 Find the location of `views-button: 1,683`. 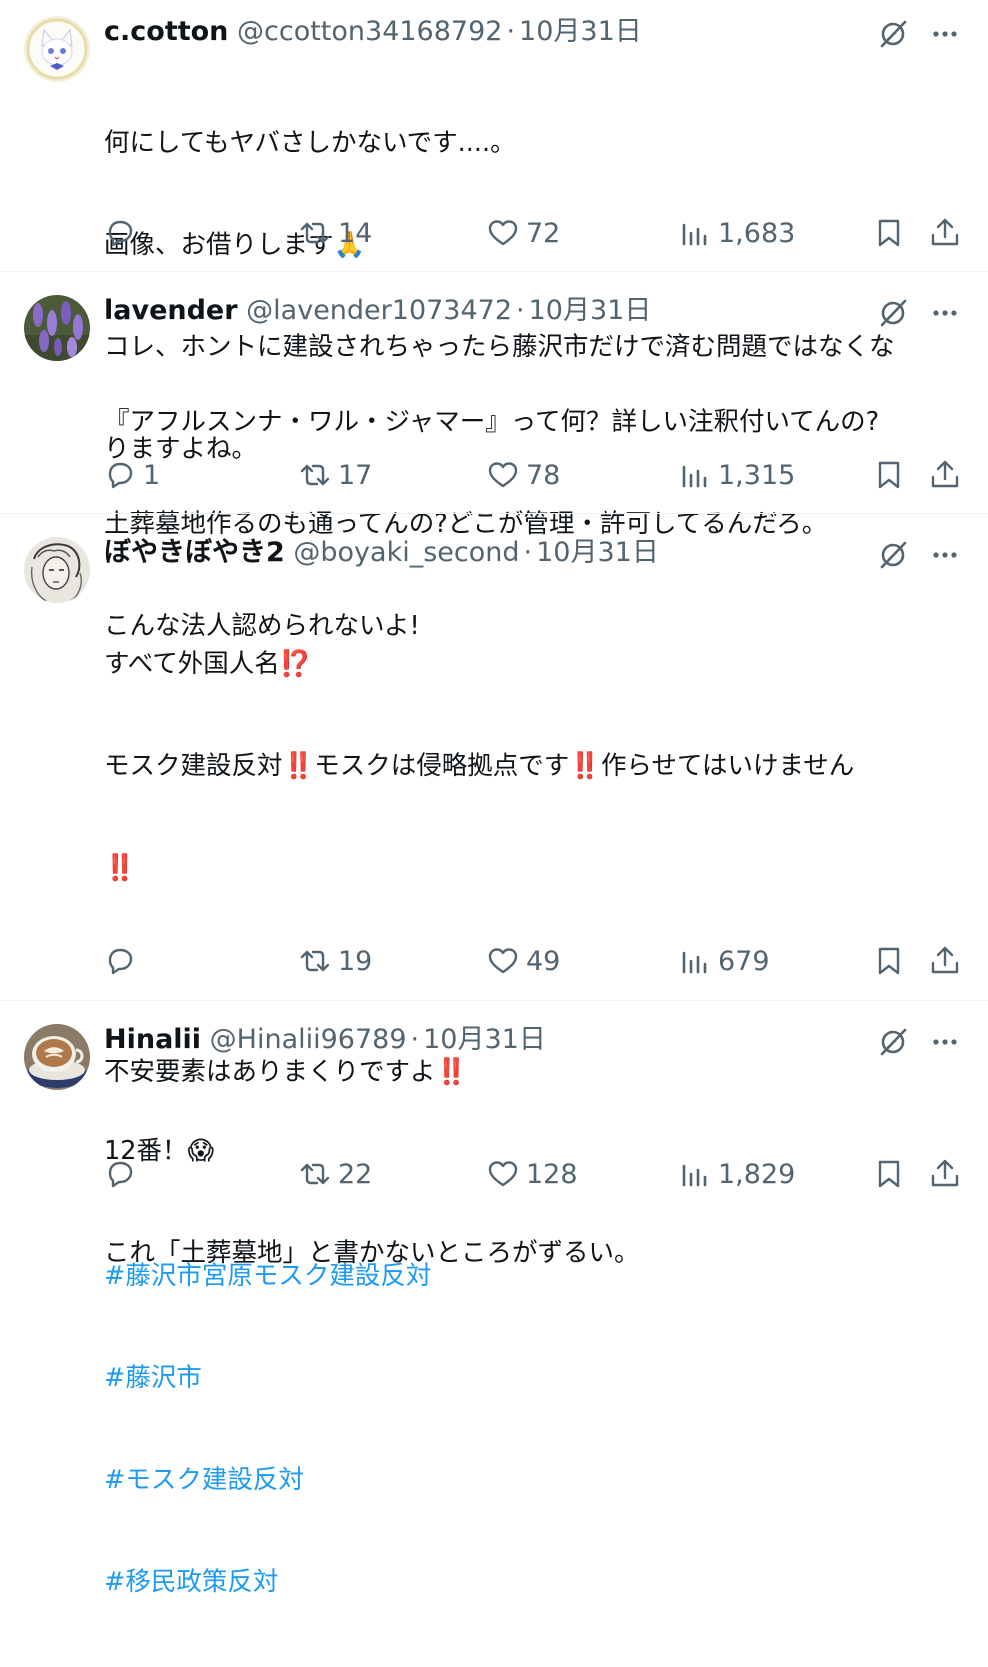

views-button: 1,683 is located at coordinates (736, 233).